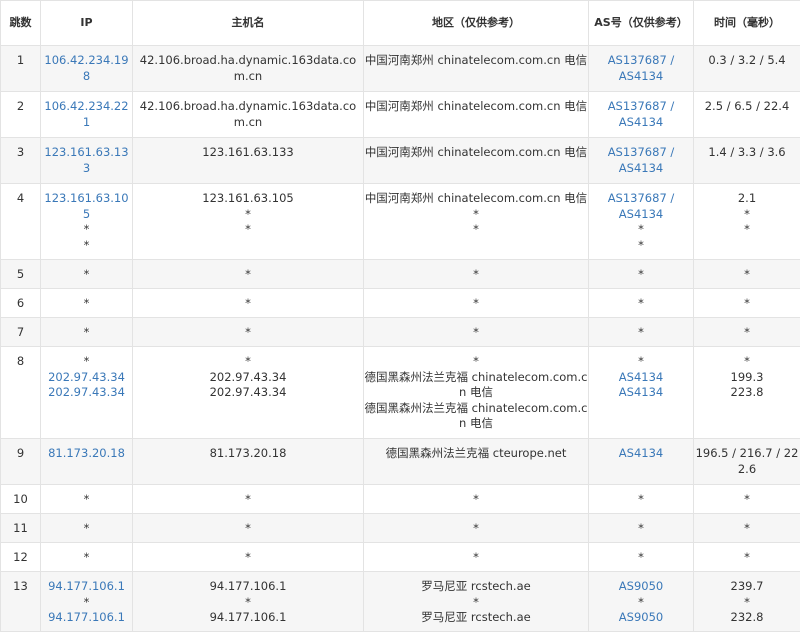 This screenshot has height=636, width=800. Describe the element at coordinates (248, 453) in the screenshot. I see `hostname-text: 81.173.20.18` at that location.